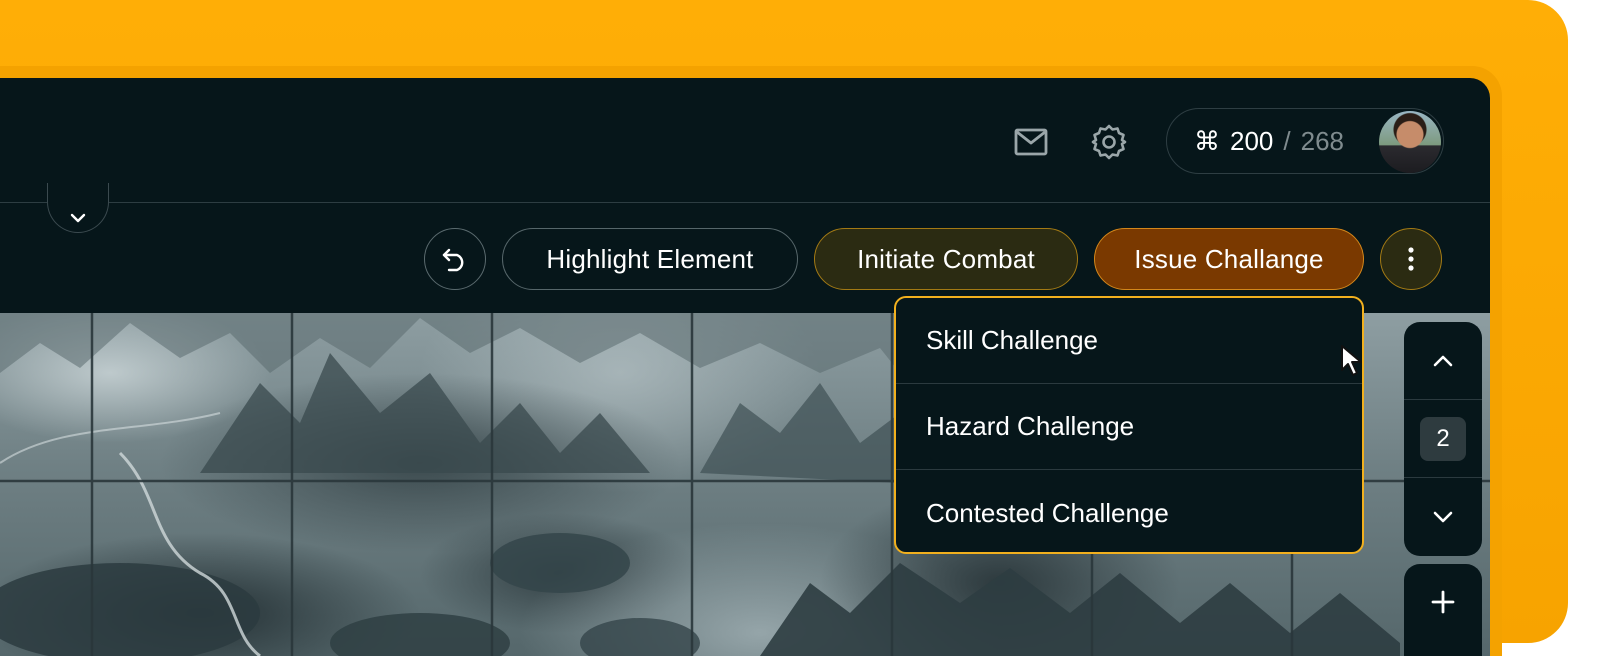  I want to click on highlight-element-button: Highlight Element, so click(650, 259).